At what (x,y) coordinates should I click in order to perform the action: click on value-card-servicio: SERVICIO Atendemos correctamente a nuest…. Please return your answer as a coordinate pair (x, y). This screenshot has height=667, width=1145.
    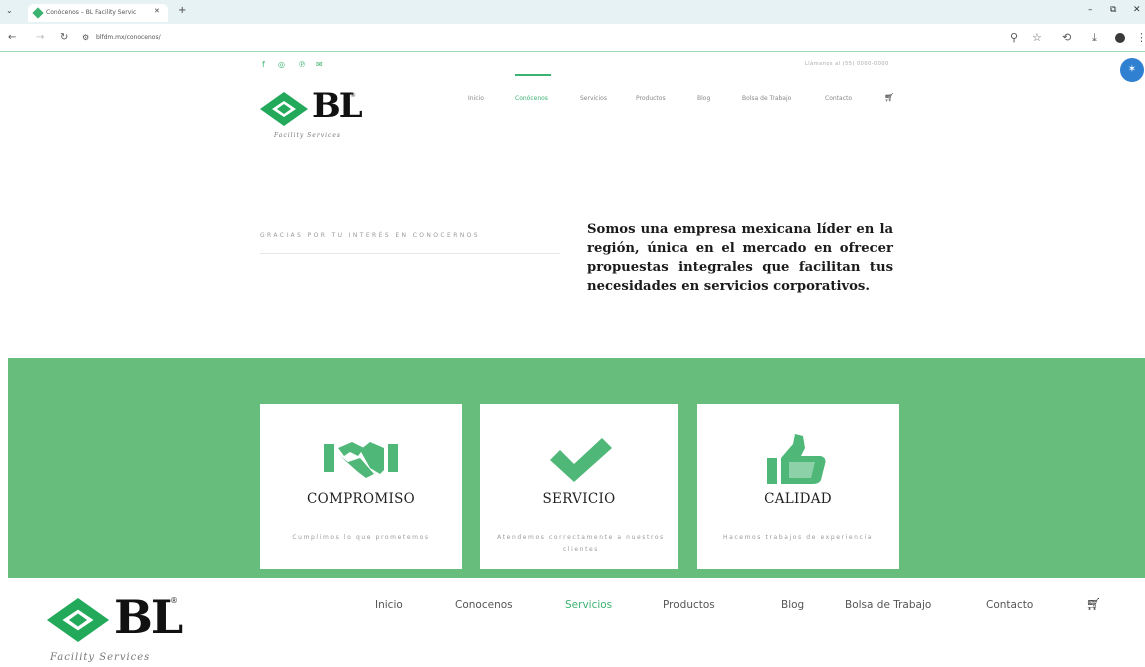
    Looking at the image, I should click on (579, 486).